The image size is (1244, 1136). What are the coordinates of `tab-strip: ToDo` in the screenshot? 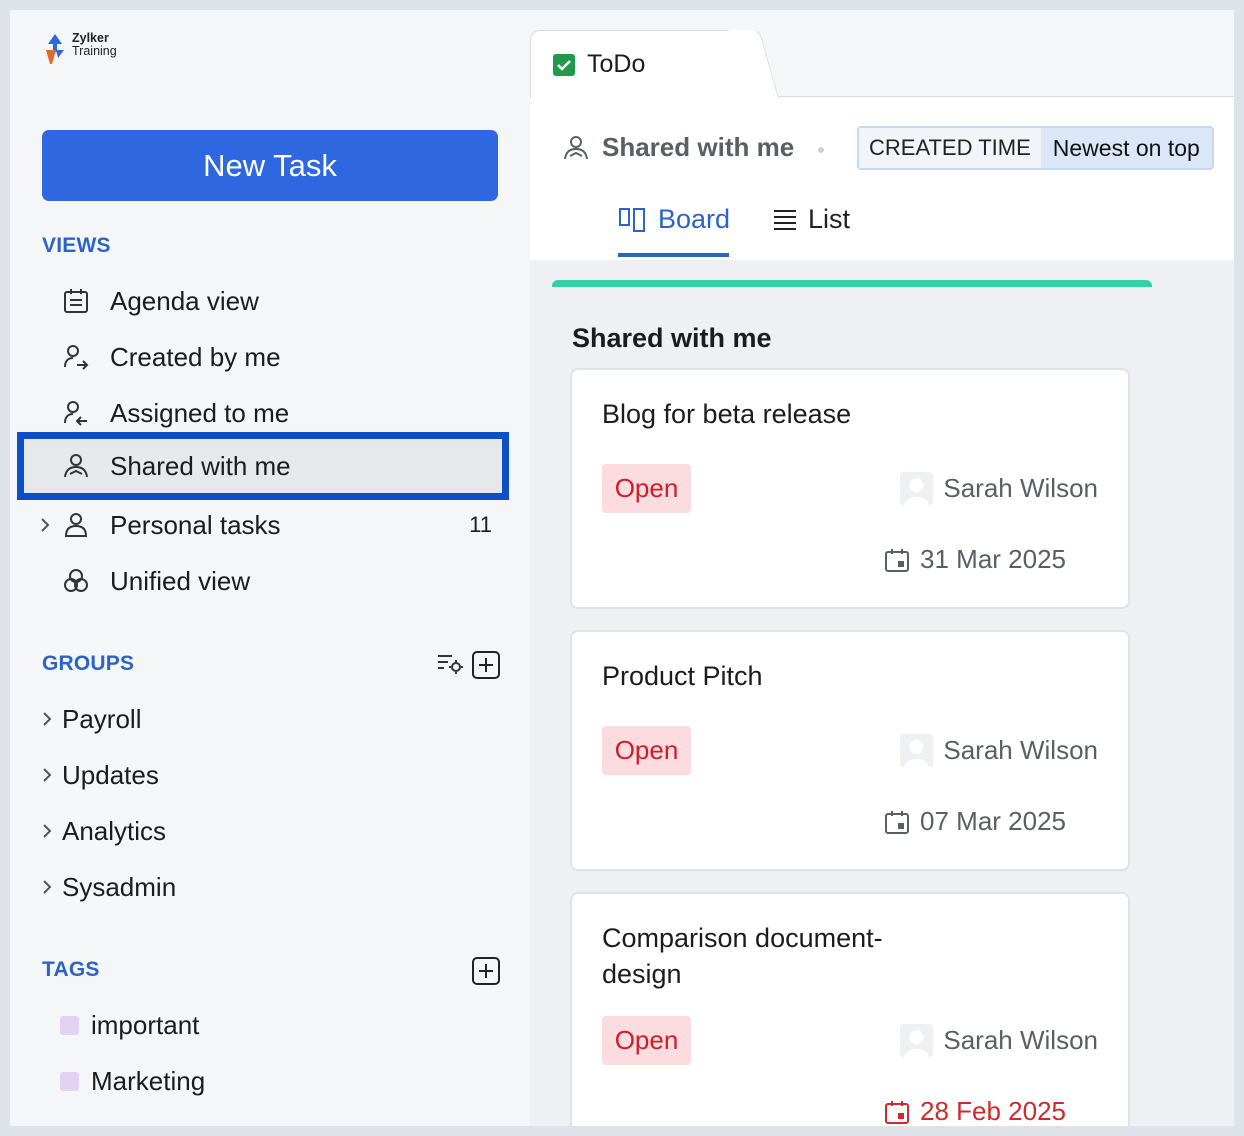 It's located at (882, 54).